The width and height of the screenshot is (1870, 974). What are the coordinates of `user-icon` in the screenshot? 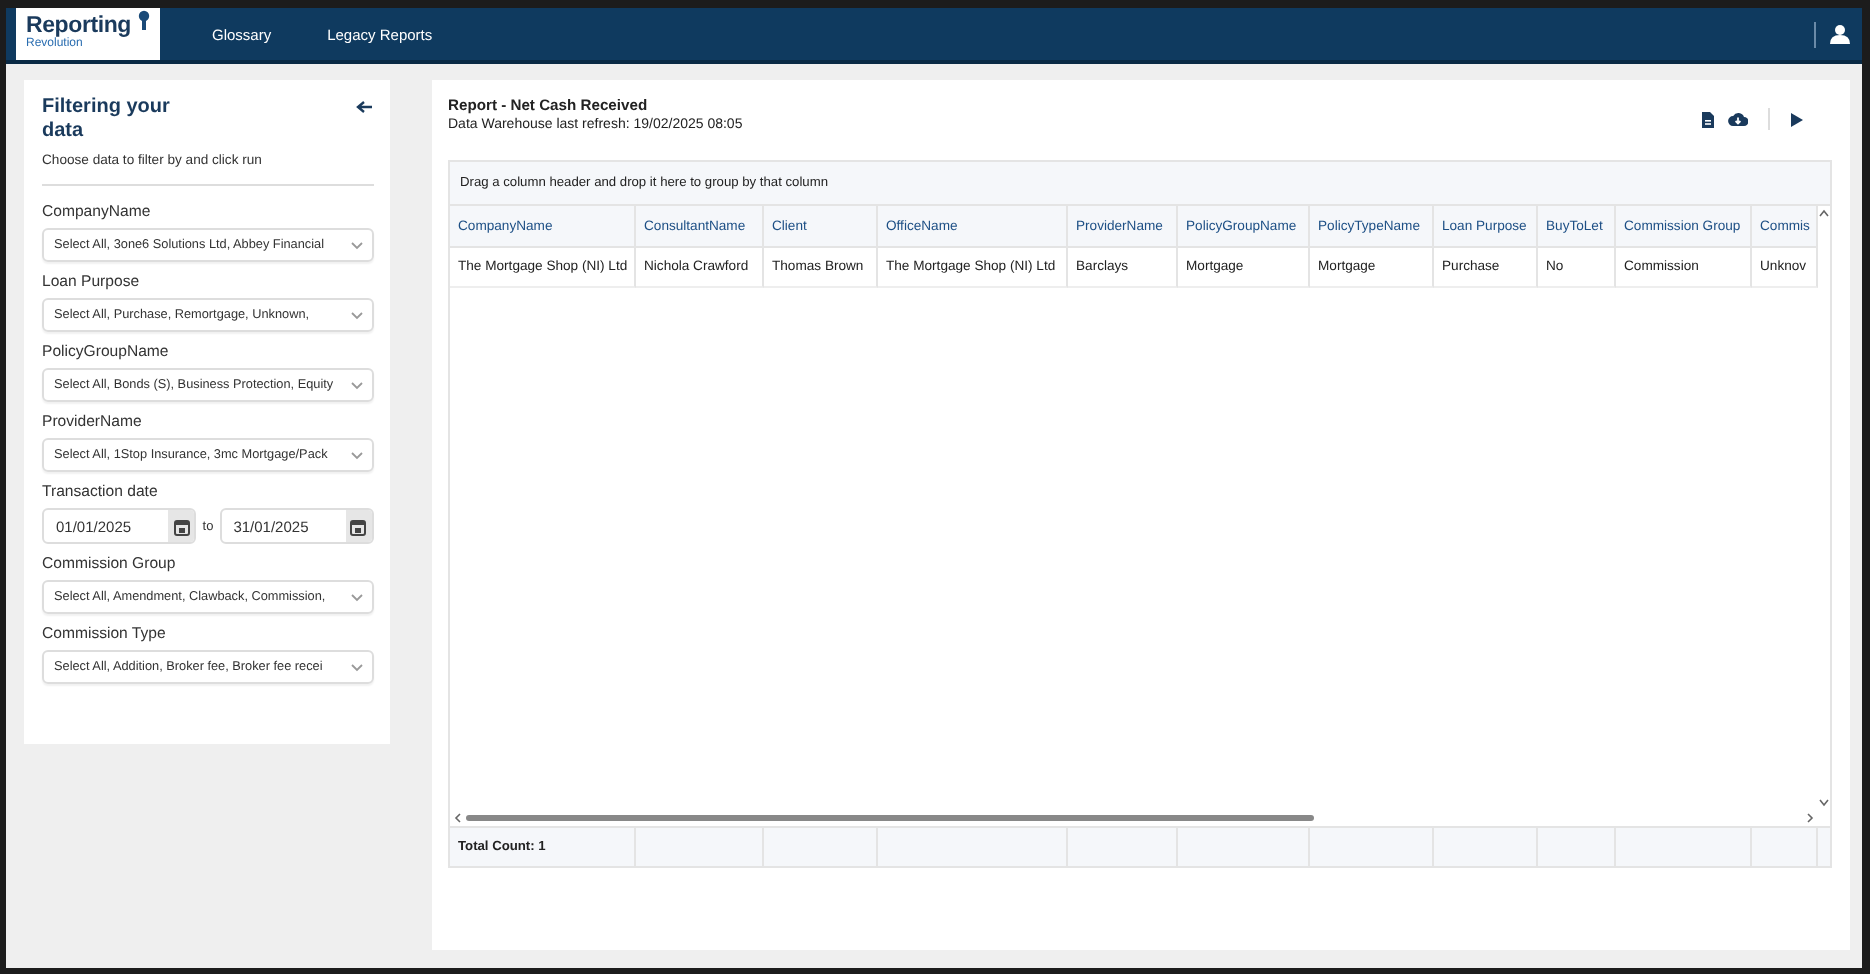 It's located at (1840, 34).